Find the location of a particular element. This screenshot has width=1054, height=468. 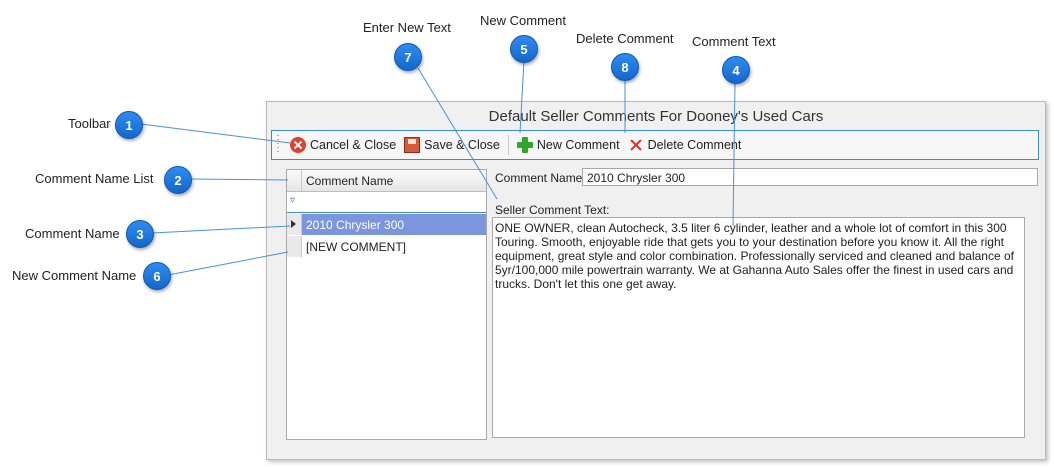

cancel-close-button: Cancel & Close is located at coordinates (343, 145).